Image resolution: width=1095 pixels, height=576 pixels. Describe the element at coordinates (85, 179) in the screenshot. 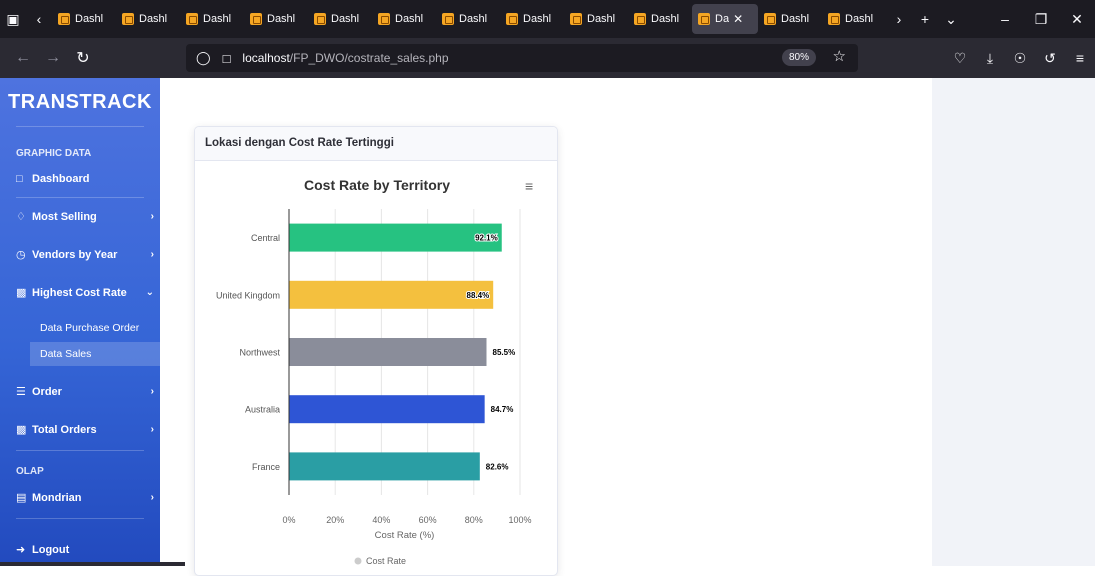

I see `sidebar-item-dashboard: □ Dashboard` at that location.